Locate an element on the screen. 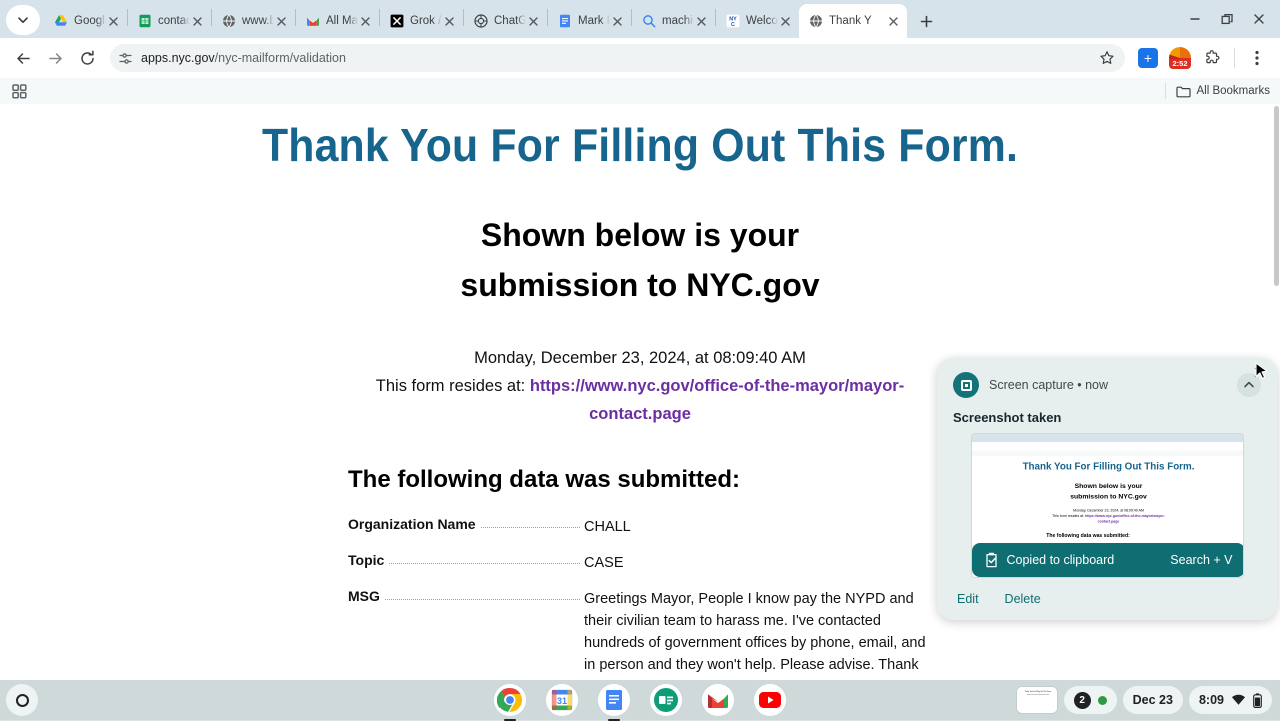 Image resolution: width=1280 pixels, height=721 pixels. timer-extension-button: 2:52 is located at coordinates (1180, 58).